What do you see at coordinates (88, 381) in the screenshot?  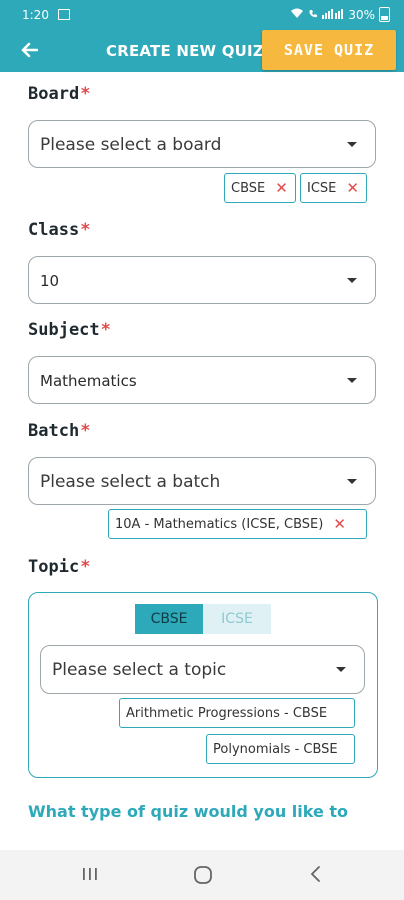 I see `subject-select-value: Mathematics` at bounding box center [88, 381].